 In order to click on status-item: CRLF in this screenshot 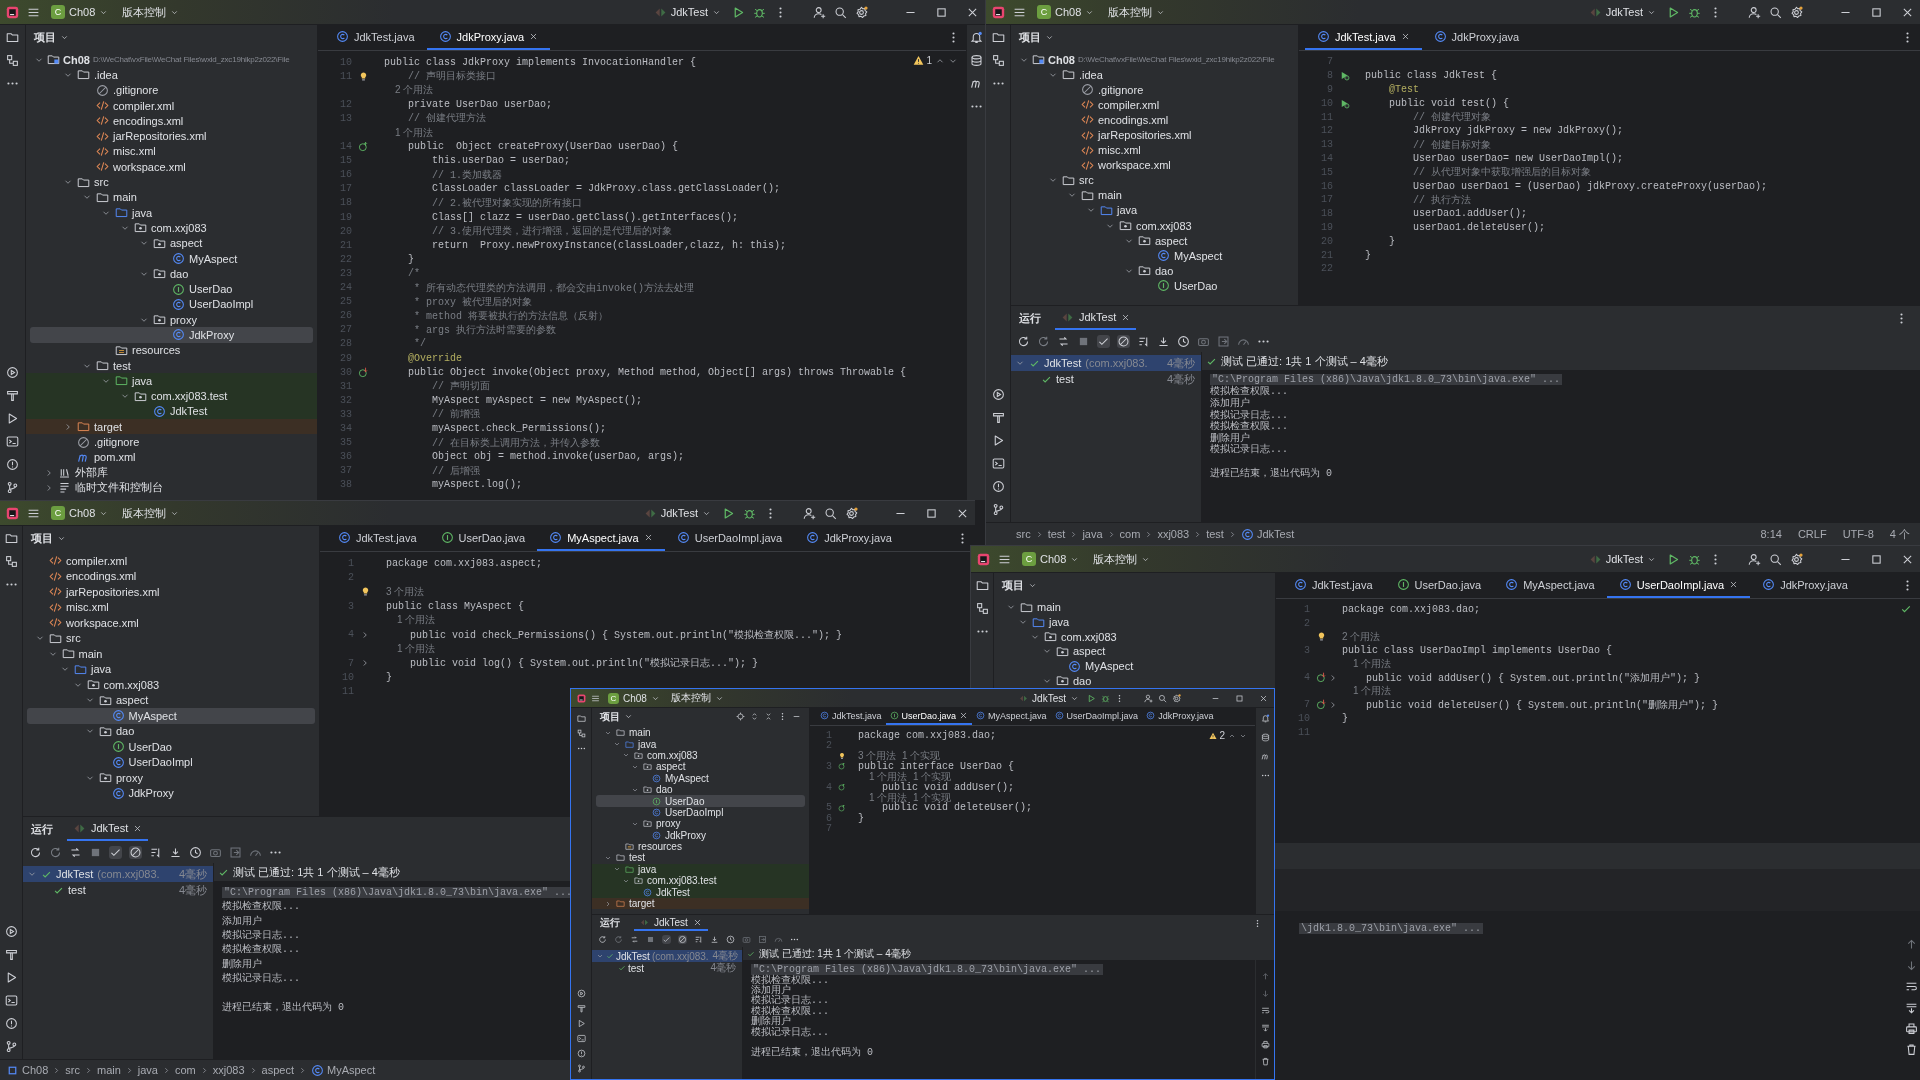, I will do `click(1812, 534)`.